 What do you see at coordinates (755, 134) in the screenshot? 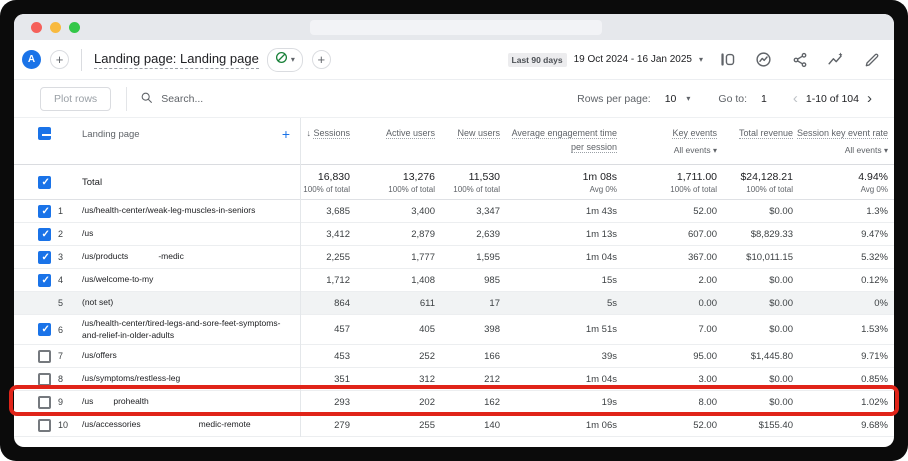
I see `column-header-total-revenue: Total revenue` at bounding box center [755, 134].